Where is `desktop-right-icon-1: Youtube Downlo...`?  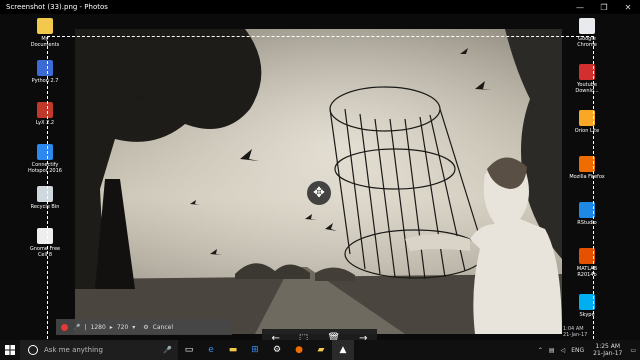 desktop-right-icon-1: Youtube Downlo... is located at coordinates (587, 79).